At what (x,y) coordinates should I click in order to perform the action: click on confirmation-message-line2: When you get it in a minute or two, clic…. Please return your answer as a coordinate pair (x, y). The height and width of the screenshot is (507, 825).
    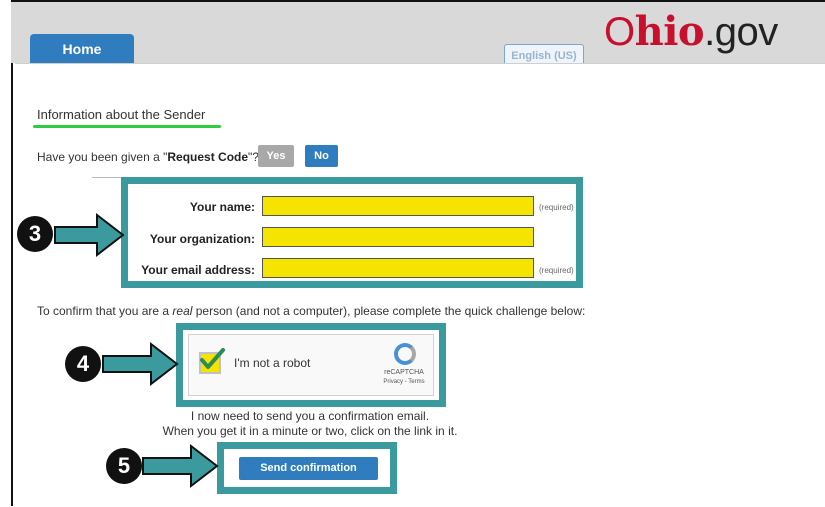
    Looking at the image, I should click on (310, 431).